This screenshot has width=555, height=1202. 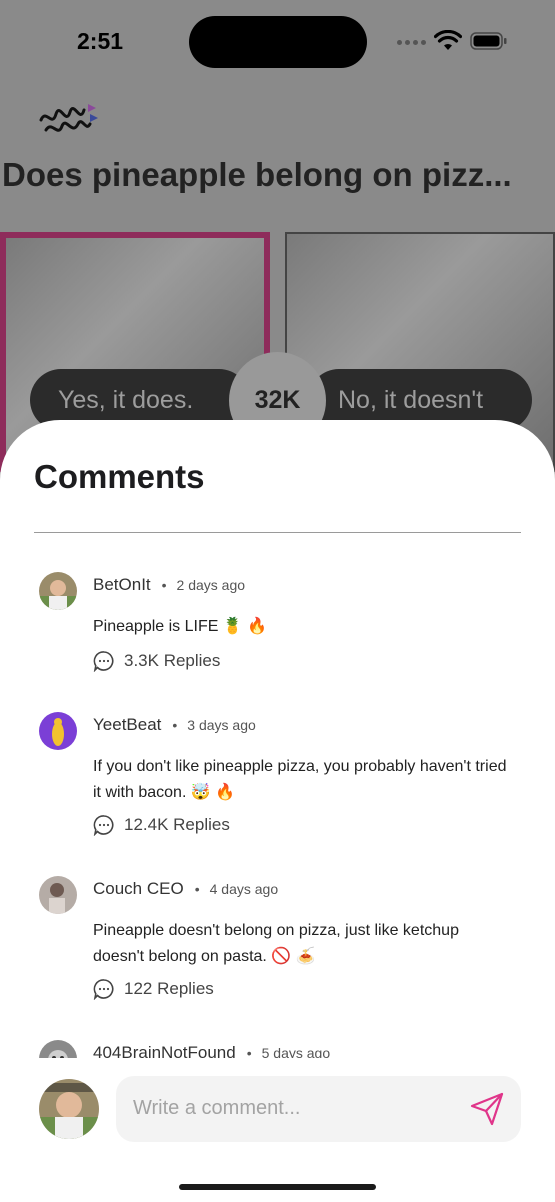 What do you see at coordinates (100, 41) in the screenshot?
I see `status-time: 2:51` at bounding box center [100, 41].